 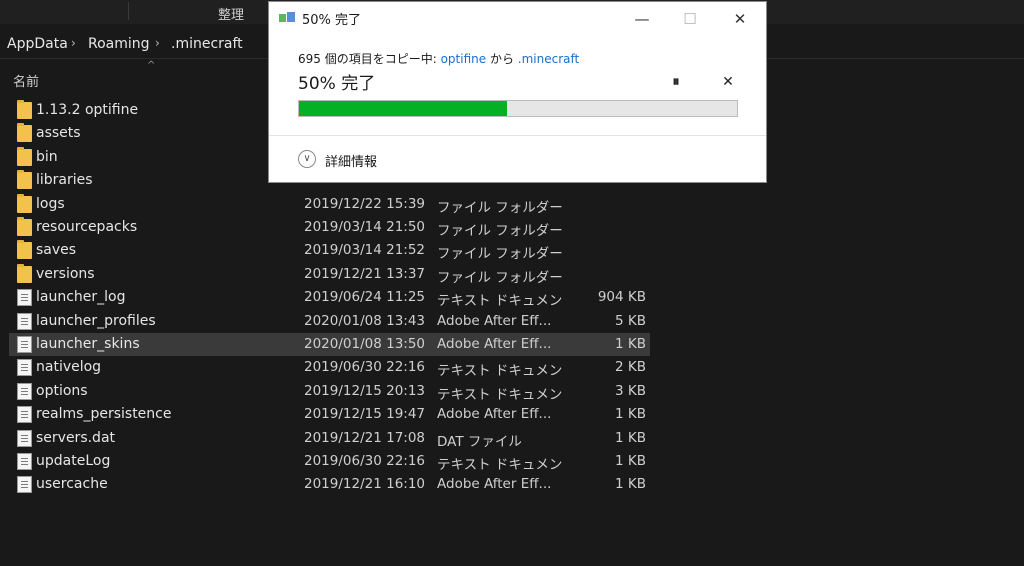 I want to click on more-details-toggle: 詳細情報, so click(x=351, y=160).